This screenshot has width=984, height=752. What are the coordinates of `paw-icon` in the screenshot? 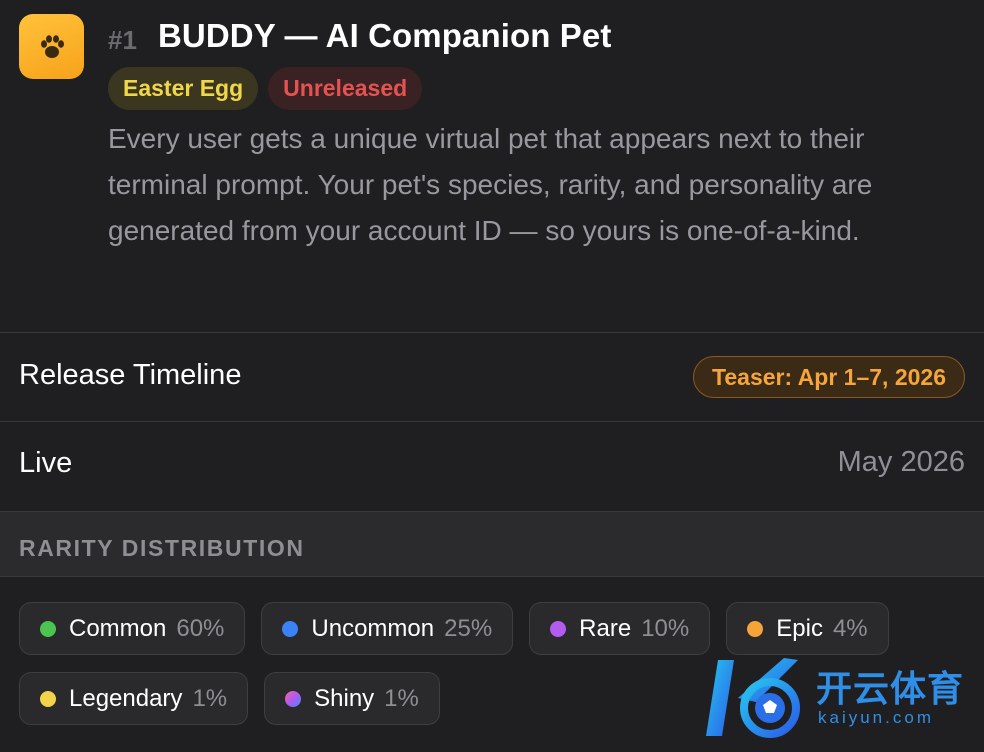 It's located at (51, 46).